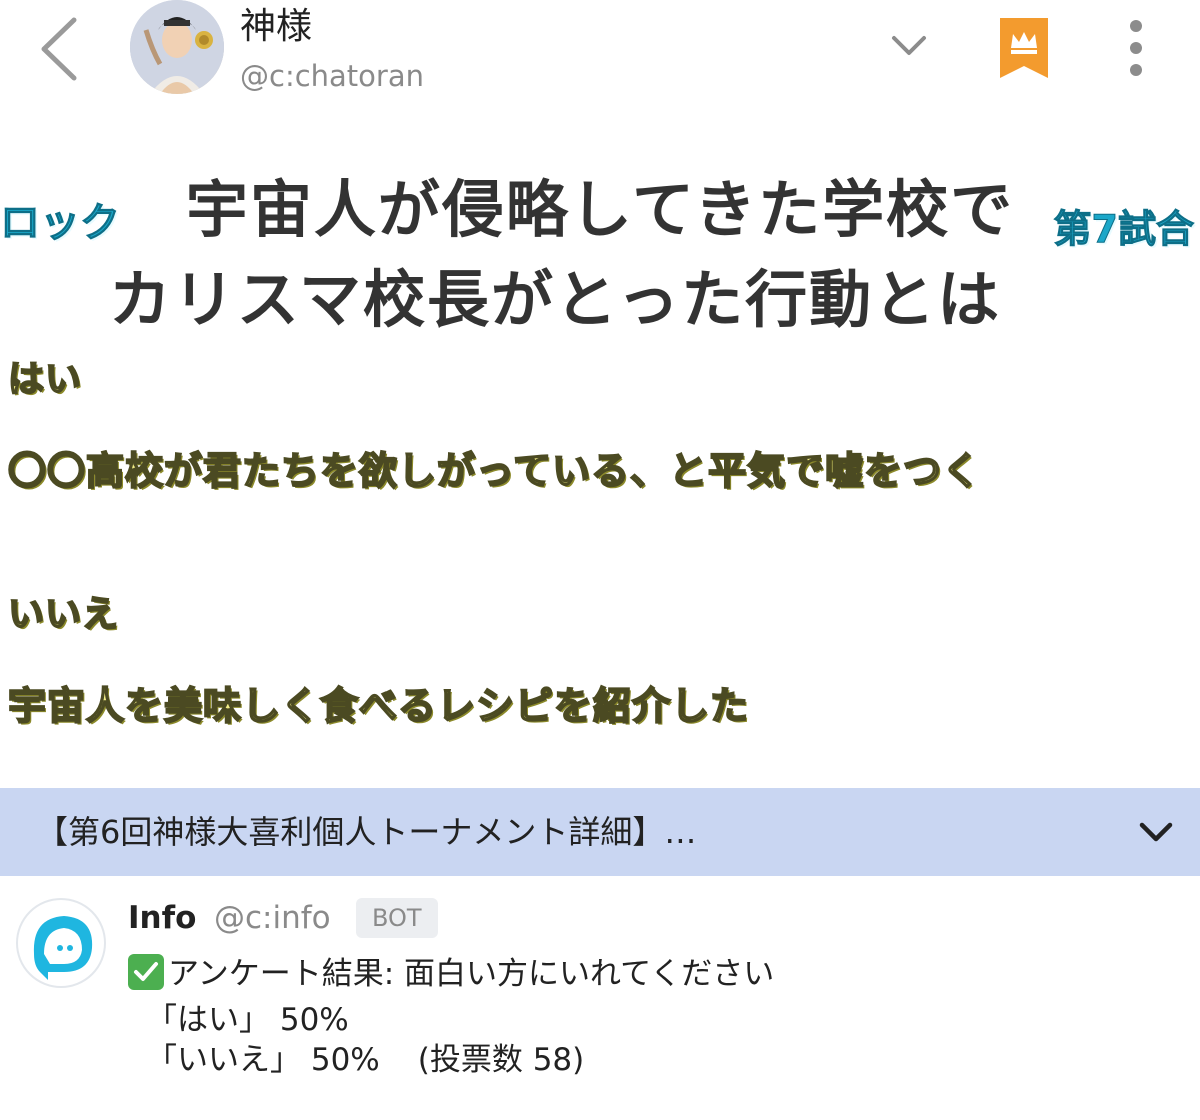 Image resolution: width=1200 pixels, height=1120 pixels. I want to click on poll-result-no: 「いいえ」 50% (投票数 58), so click(365, 1060).